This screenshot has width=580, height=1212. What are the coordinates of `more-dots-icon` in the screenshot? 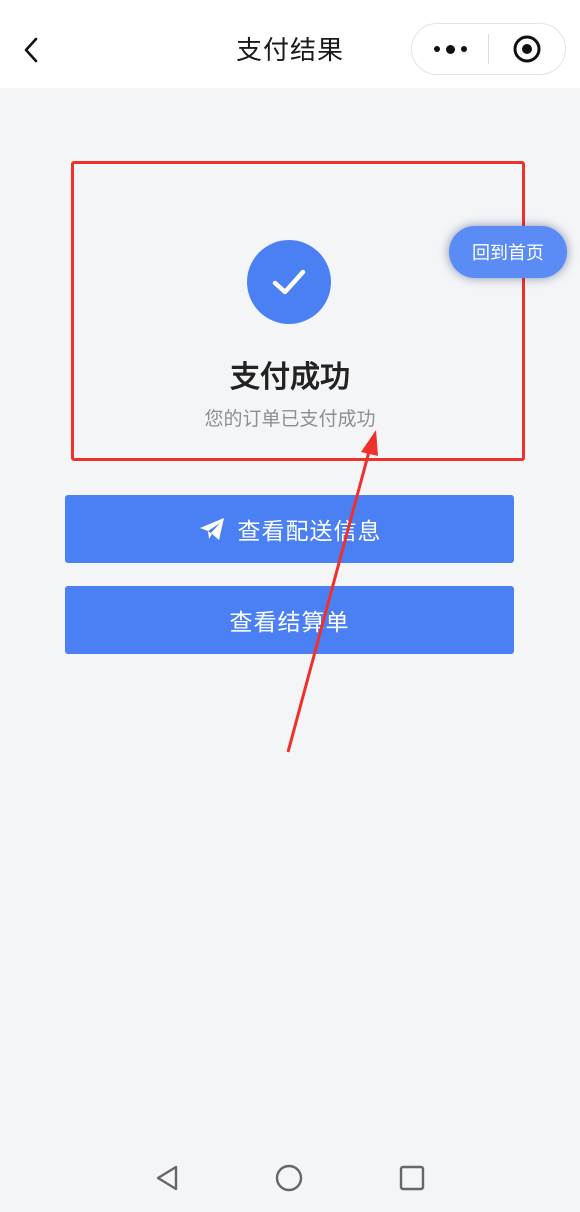 It's located at (450, 49).